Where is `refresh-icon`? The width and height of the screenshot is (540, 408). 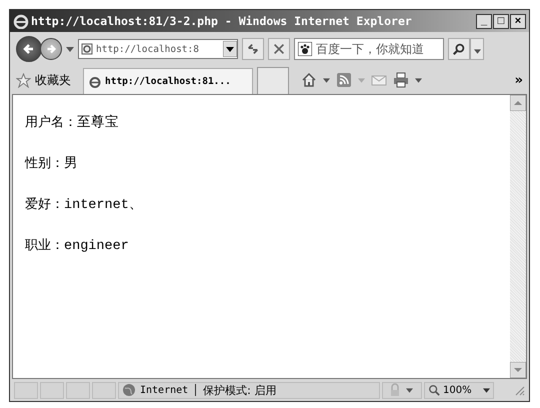 refresh-icon is located at coordinates (253, 49).